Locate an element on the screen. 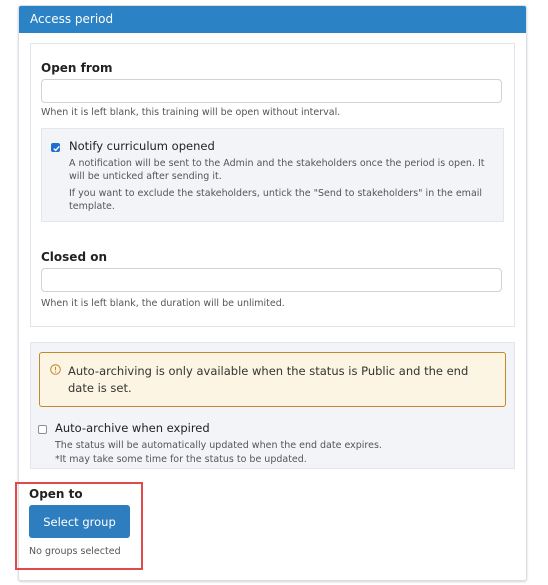 The image size is (548, 585). auto-archive-label: Auto-archive when expired is located at coordinates (132, 428).